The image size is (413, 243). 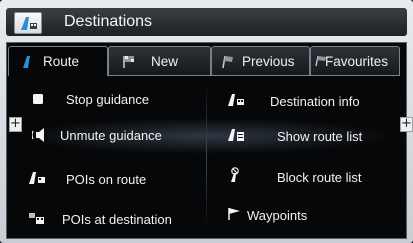 I want to click on previous-flag-icon, so click(x=227, y=62).